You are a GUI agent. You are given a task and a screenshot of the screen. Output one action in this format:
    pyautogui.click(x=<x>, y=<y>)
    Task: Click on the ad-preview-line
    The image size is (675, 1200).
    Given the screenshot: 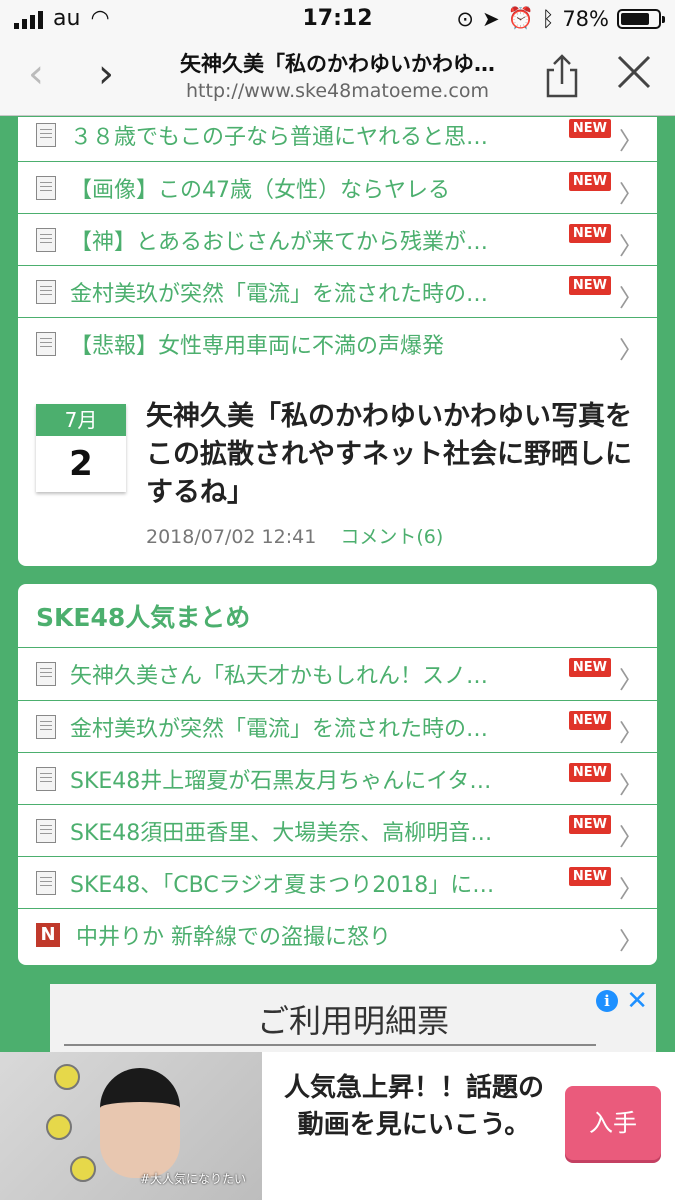 What is the action you would take?
    pyautogui.click(x=330, y=1045)
    